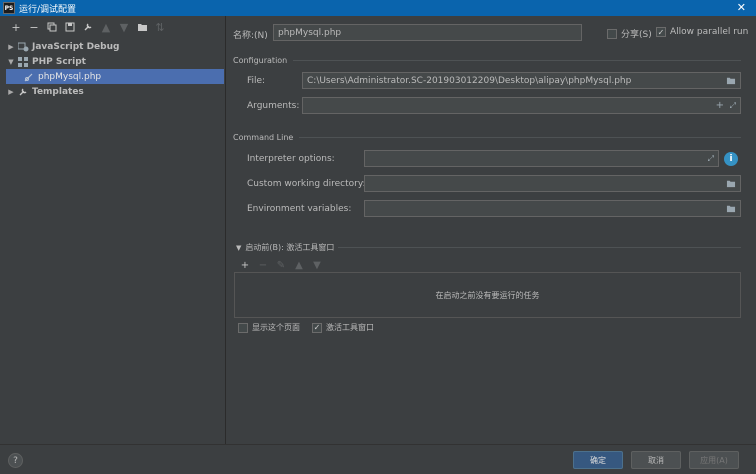 The image size is (756, 474). I want to click on interpreter-options-input: ⤢, so click(541, 158).